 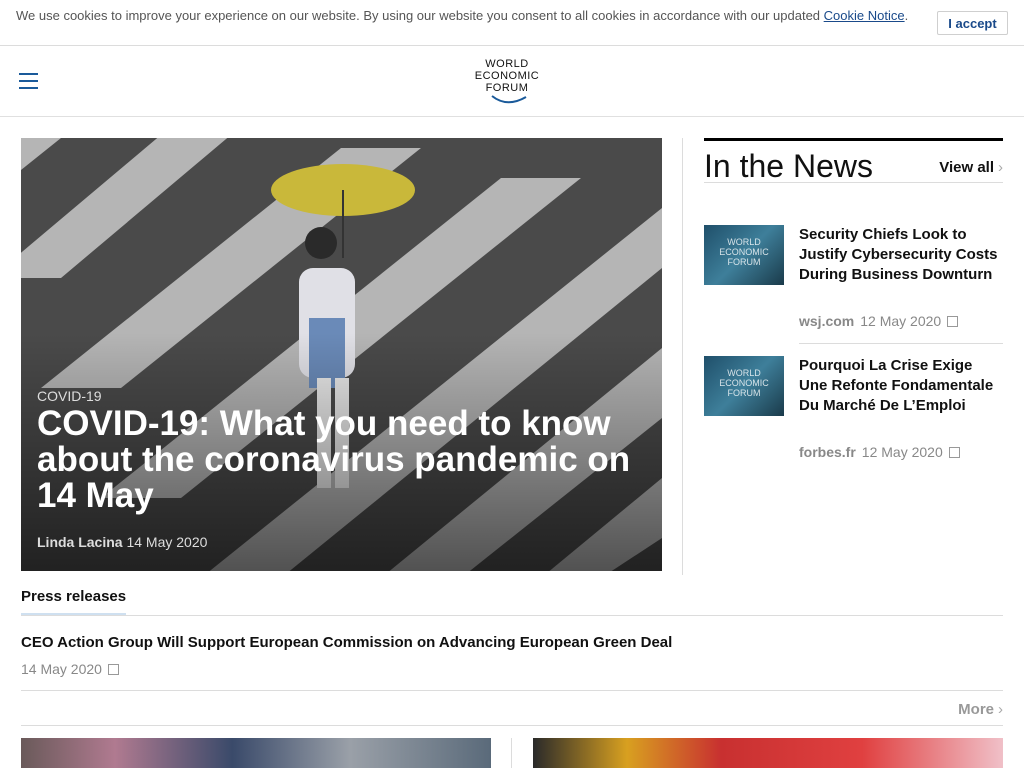 I want to click on article-thumbnail-market, so click(x=256, y=753).